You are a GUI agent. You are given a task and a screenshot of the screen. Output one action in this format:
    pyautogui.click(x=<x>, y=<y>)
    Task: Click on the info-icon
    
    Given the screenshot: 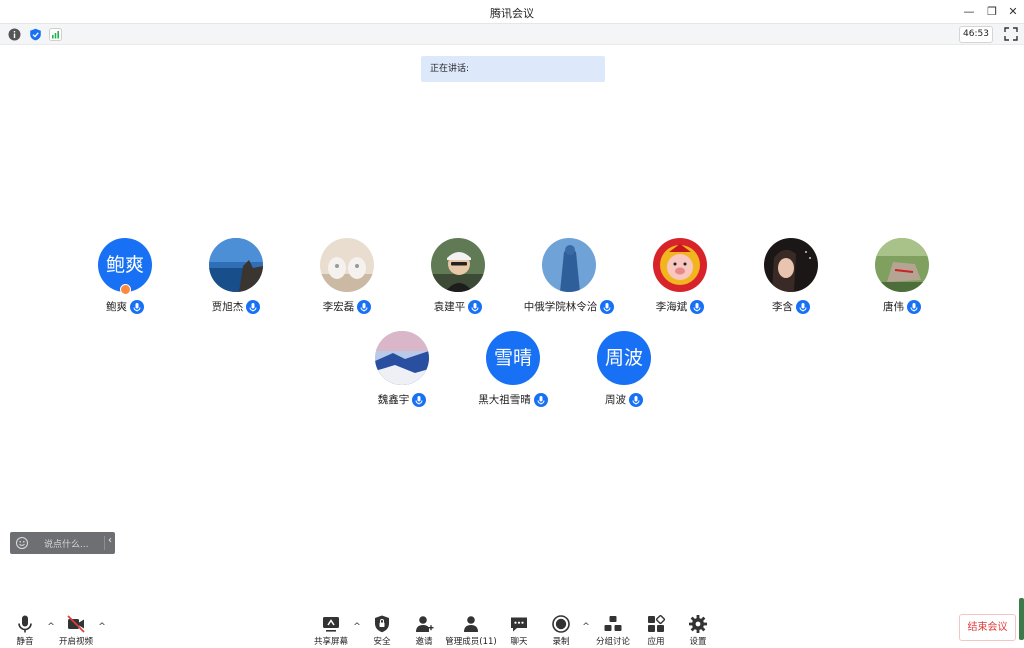 What is the action you would take?
    pyautogui.click(x=14, y=34)
    